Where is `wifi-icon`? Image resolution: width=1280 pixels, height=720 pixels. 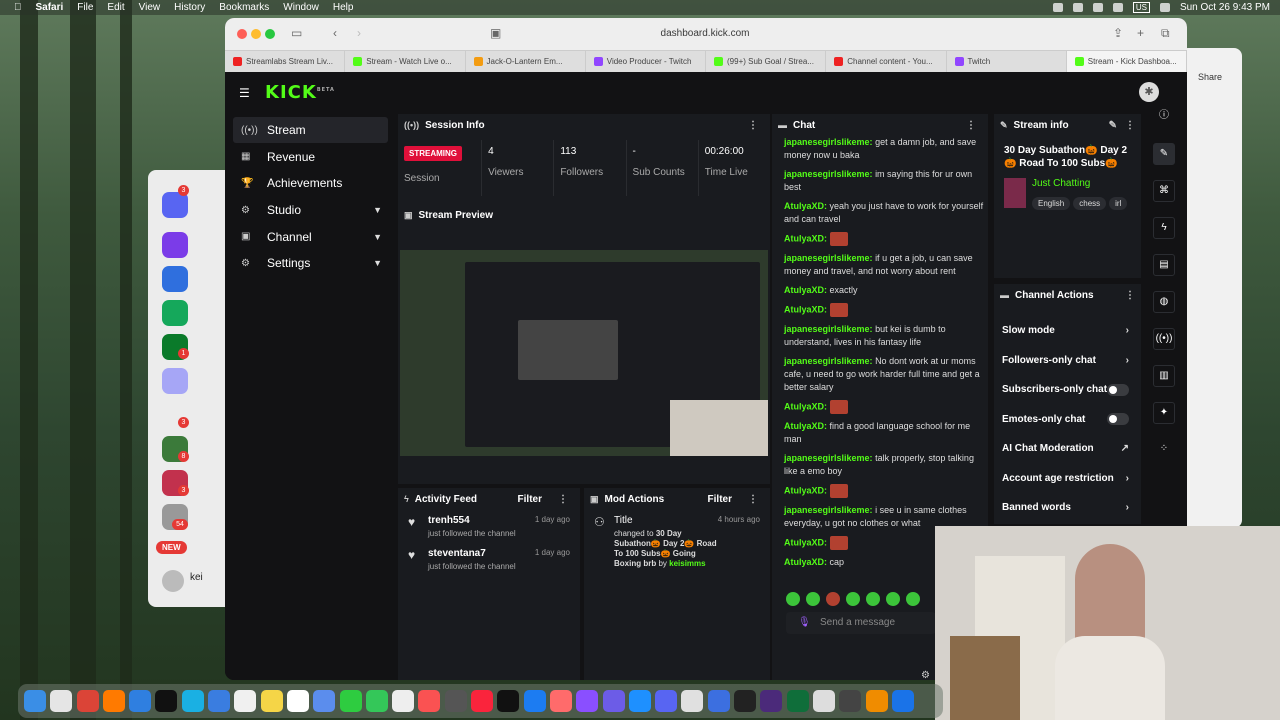
wifi-icon is located at coordinates (1117, 7).